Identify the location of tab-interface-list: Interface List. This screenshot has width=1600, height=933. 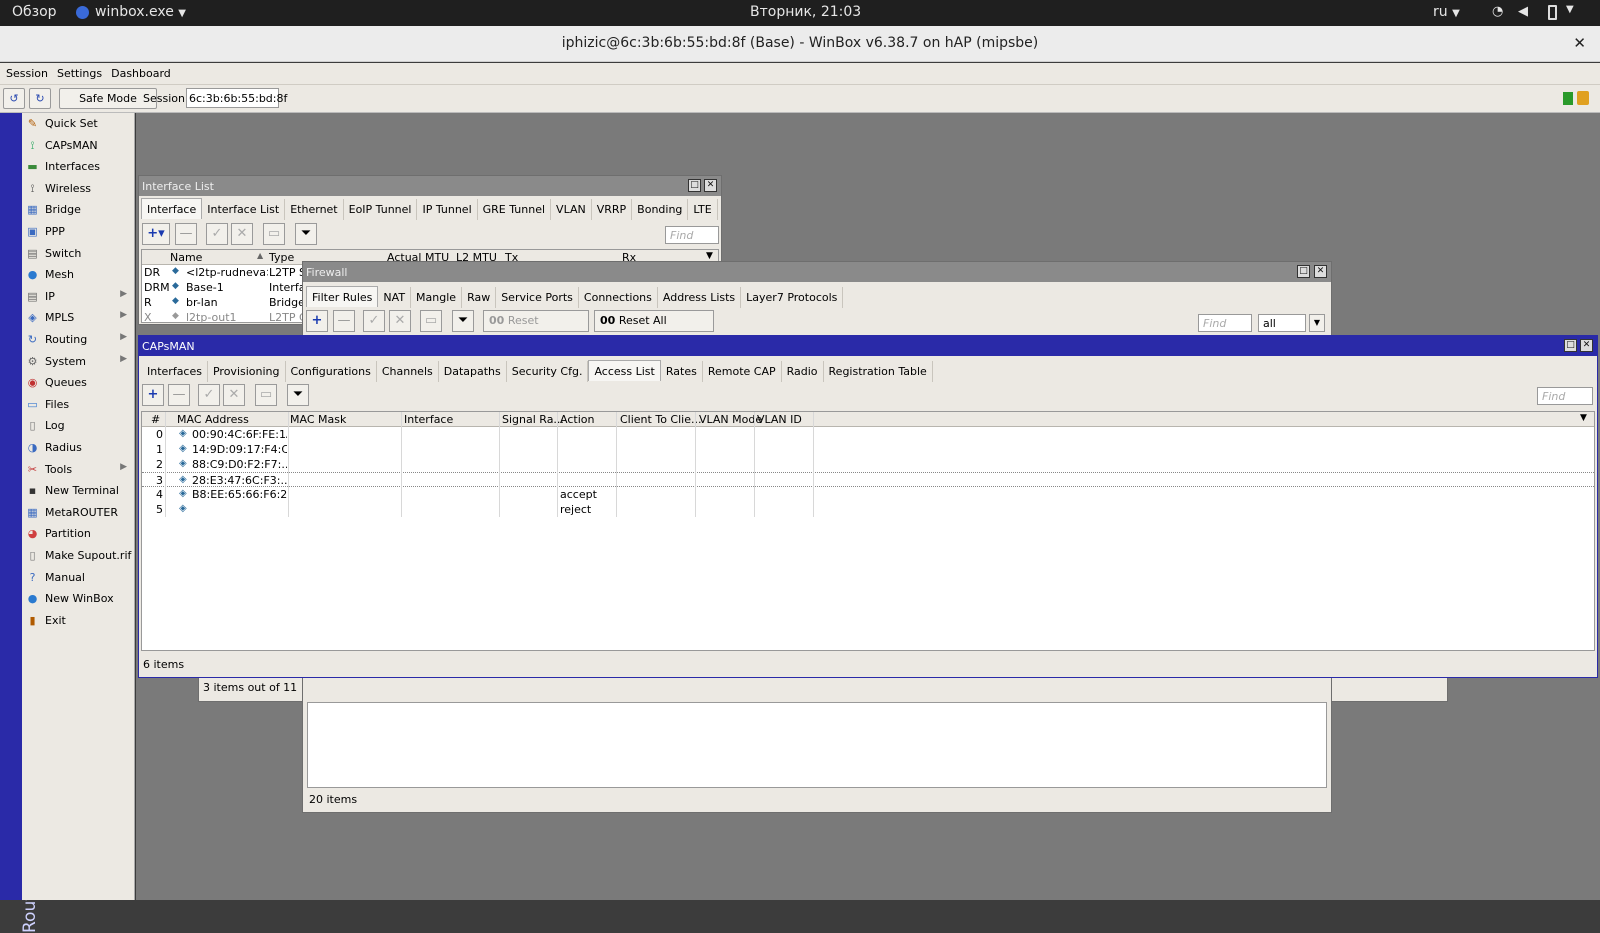
(244, 209).